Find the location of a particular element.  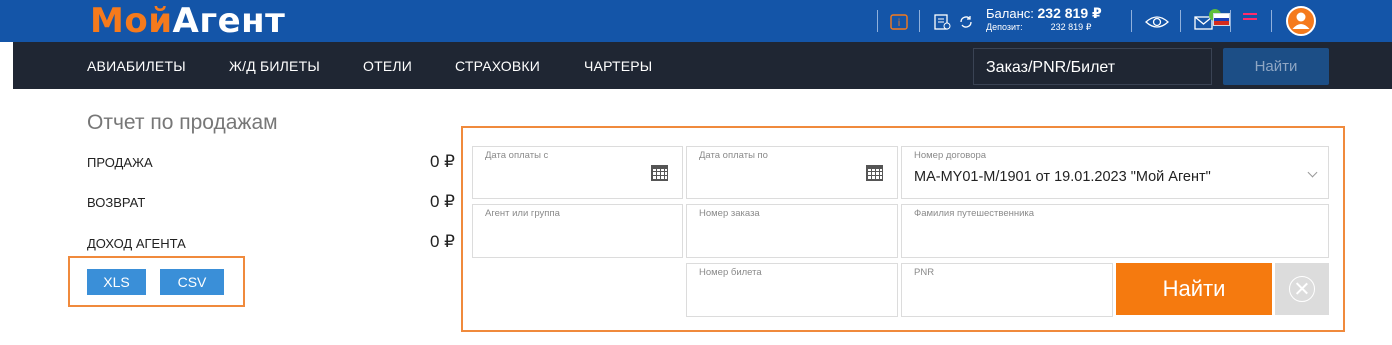

order-number-field: Номер заказа is located at coordinates (792, 231).